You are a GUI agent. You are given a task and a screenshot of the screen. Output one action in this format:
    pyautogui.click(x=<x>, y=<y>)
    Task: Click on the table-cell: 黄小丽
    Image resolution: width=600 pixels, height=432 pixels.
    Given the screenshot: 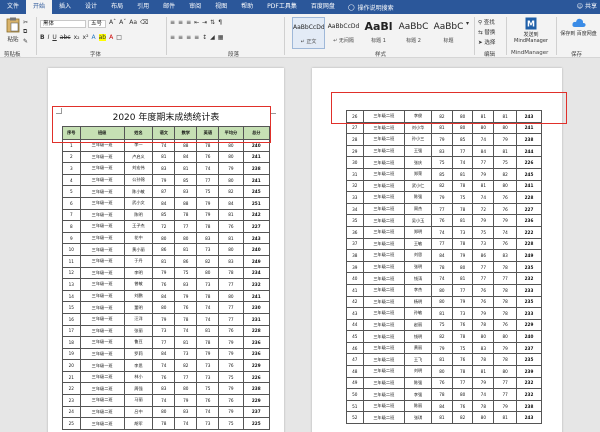 What is the action you would take?
    pyautogui.click(x=138, y=249)
    